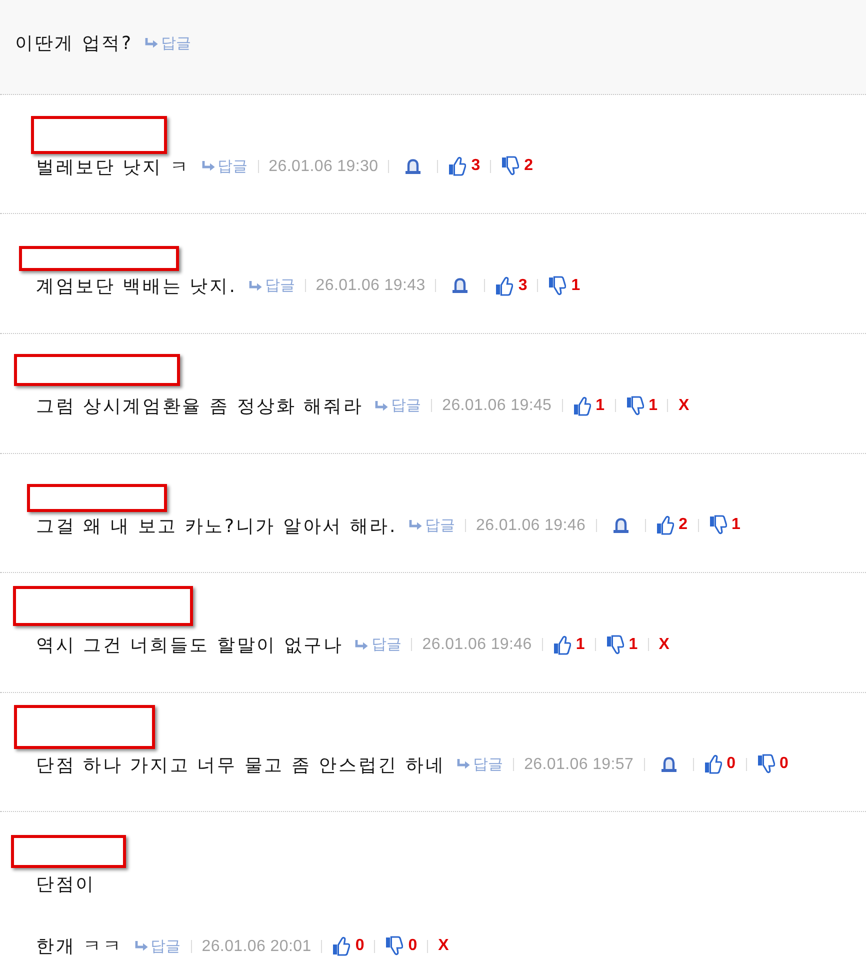 This screenshot has height=979, width=866. Describe the element at coordinates (200, 406) in the screenshot. I see `comment-text: 그럼 상시계엄환율 좀 정상화 해줘라` at that location.